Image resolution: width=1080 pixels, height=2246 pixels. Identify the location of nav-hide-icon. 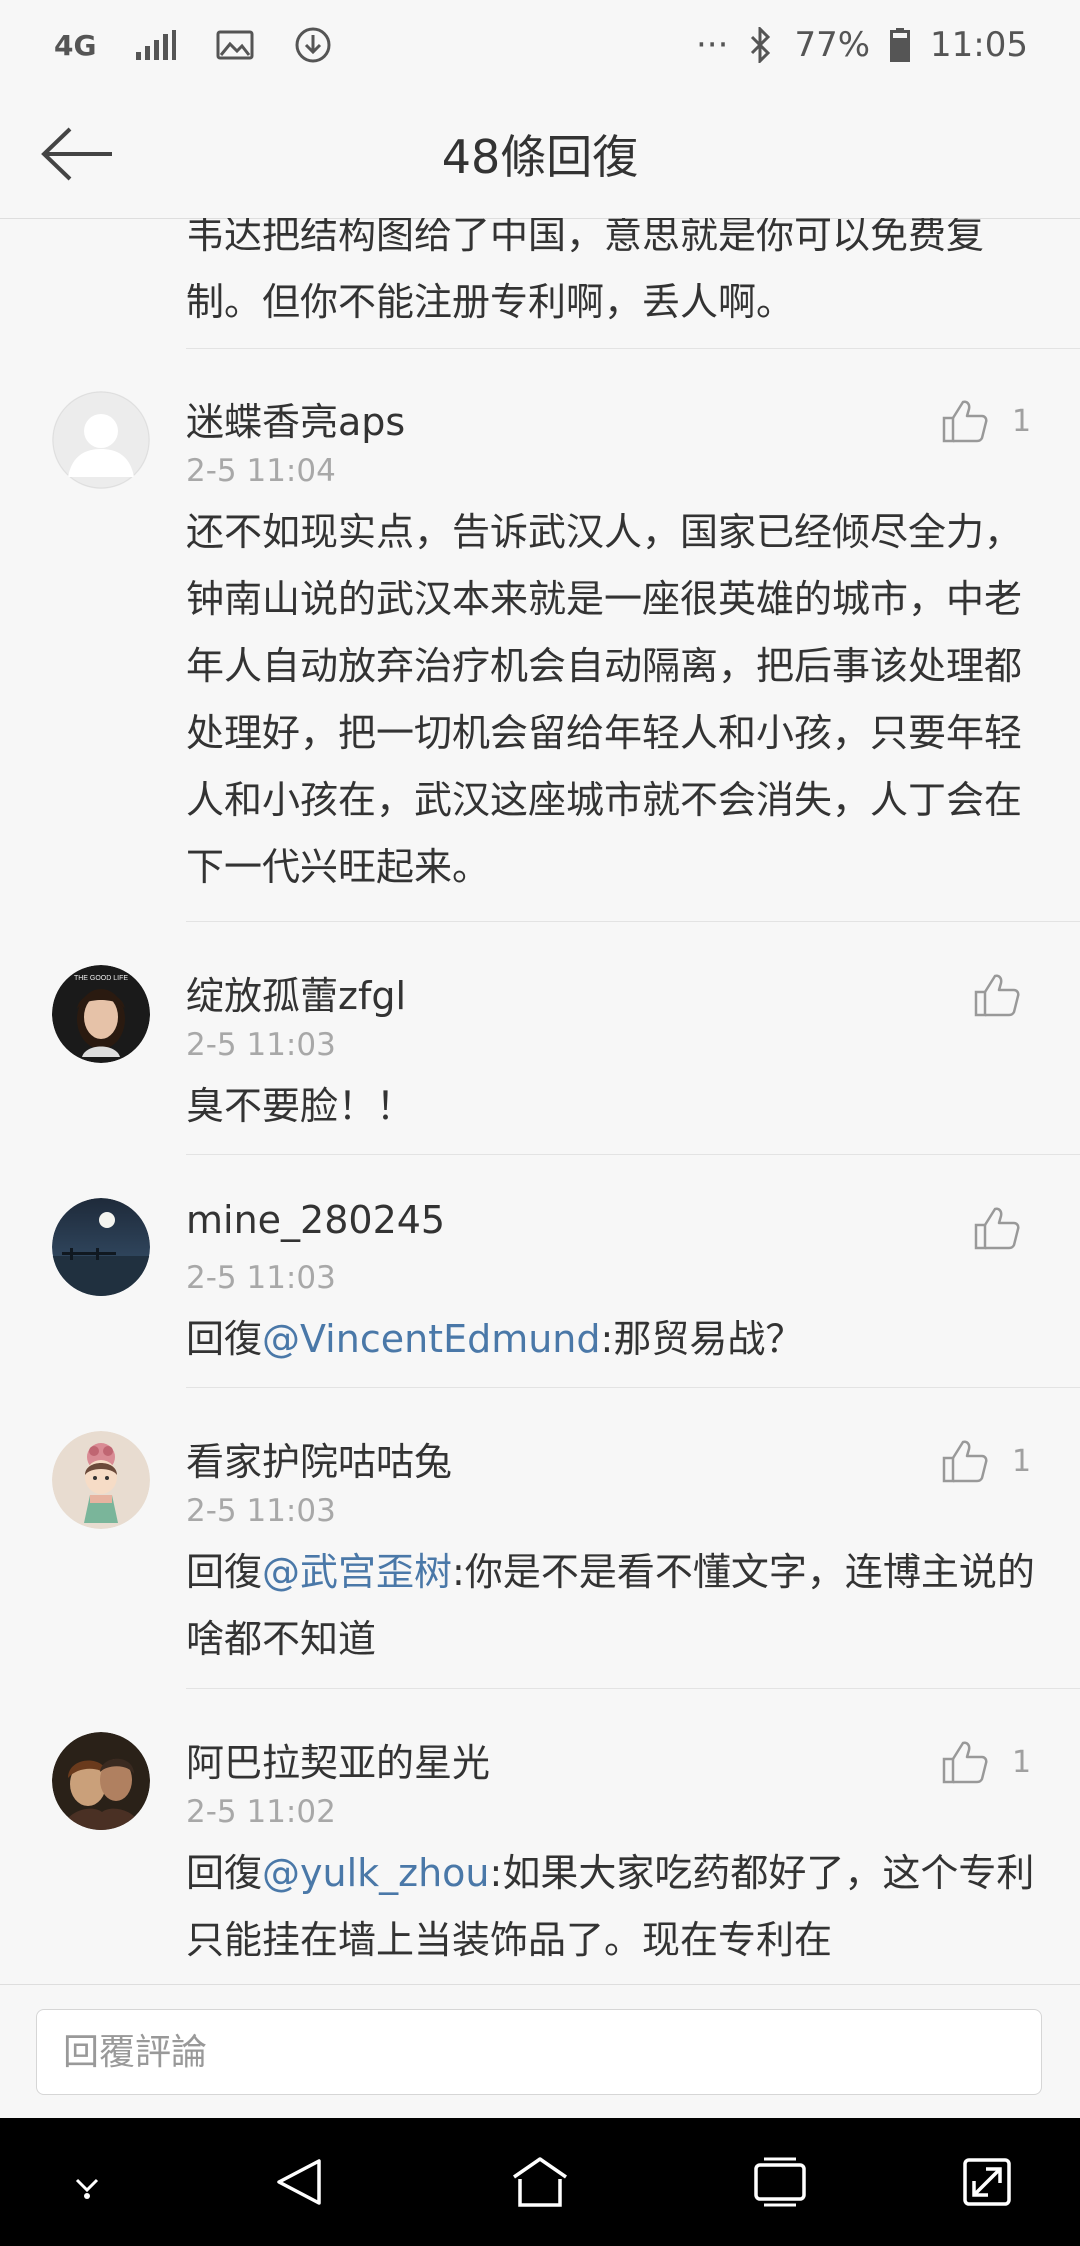
(87, 2188).